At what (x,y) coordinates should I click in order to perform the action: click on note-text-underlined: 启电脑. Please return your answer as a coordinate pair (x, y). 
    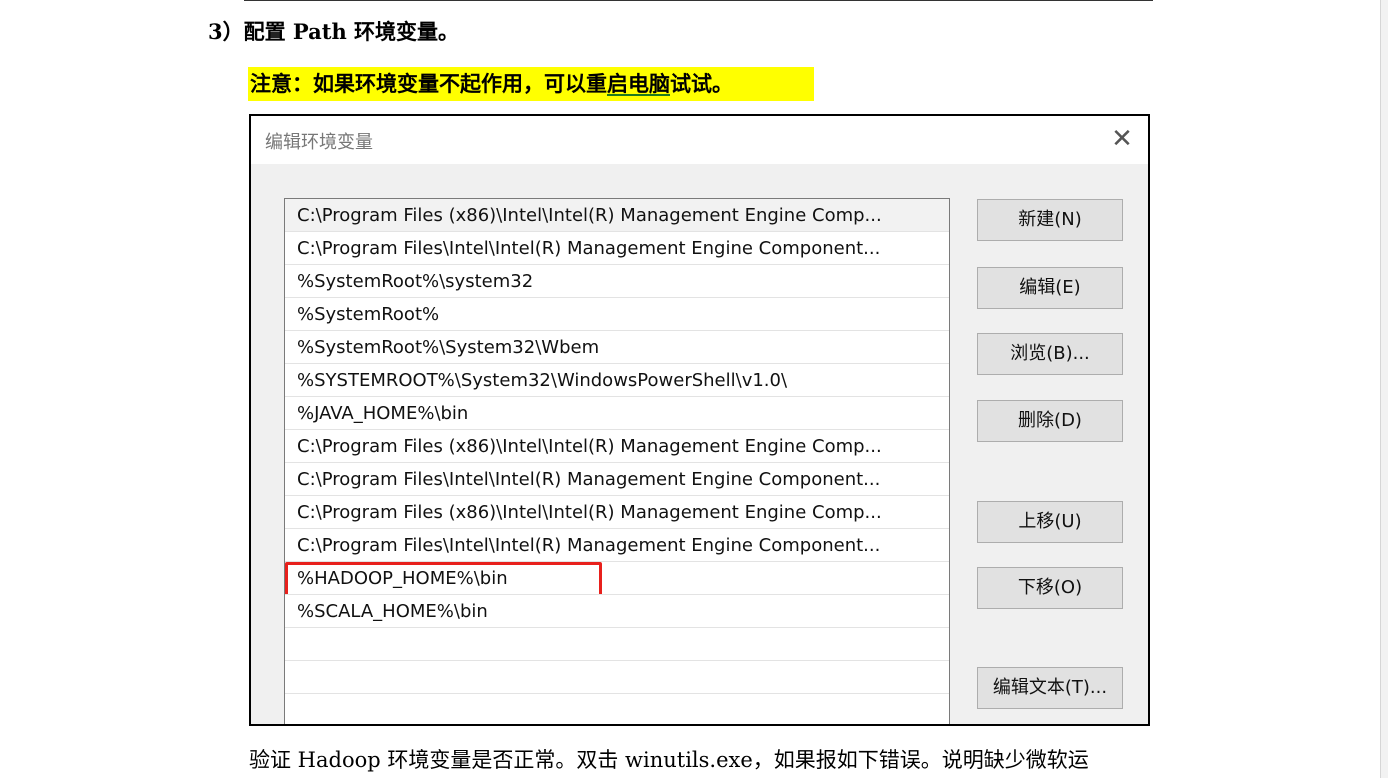
    Looking at the image, I should click on (638, 83).